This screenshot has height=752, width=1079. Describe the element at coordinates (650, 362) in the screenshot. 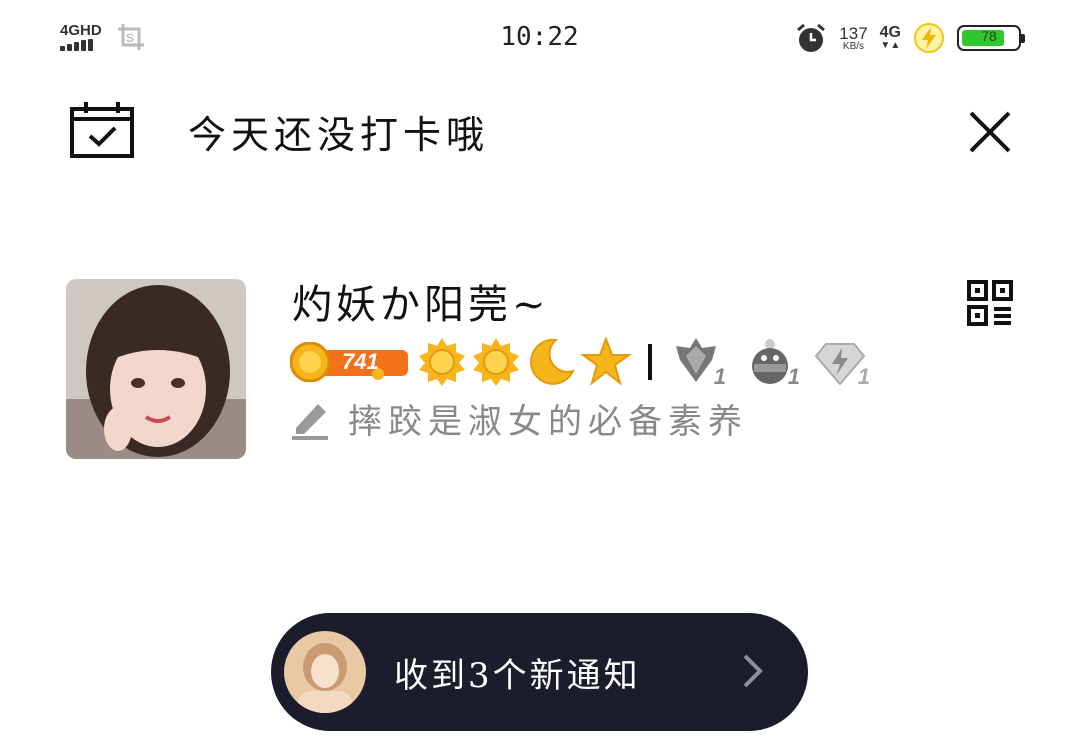

I see `badge-divider` at that location.